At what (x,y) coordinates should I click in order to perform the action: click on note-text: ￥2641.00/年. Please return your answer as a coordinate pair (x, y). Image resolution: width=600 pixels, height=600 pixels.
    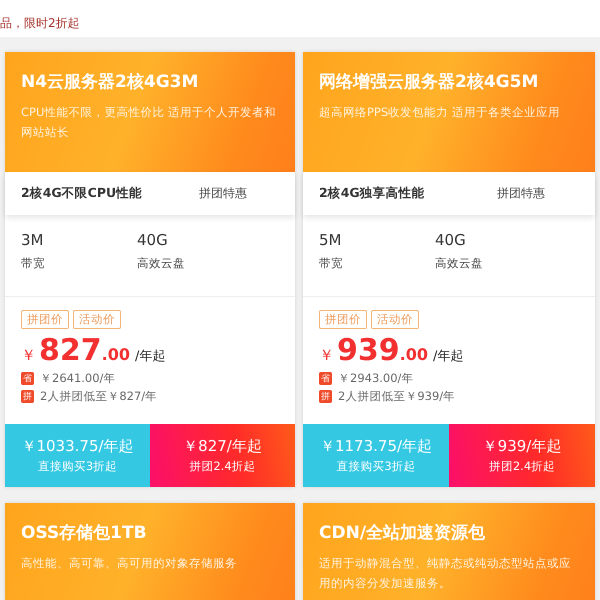
    Looking at the image, I should click on (78, 378).